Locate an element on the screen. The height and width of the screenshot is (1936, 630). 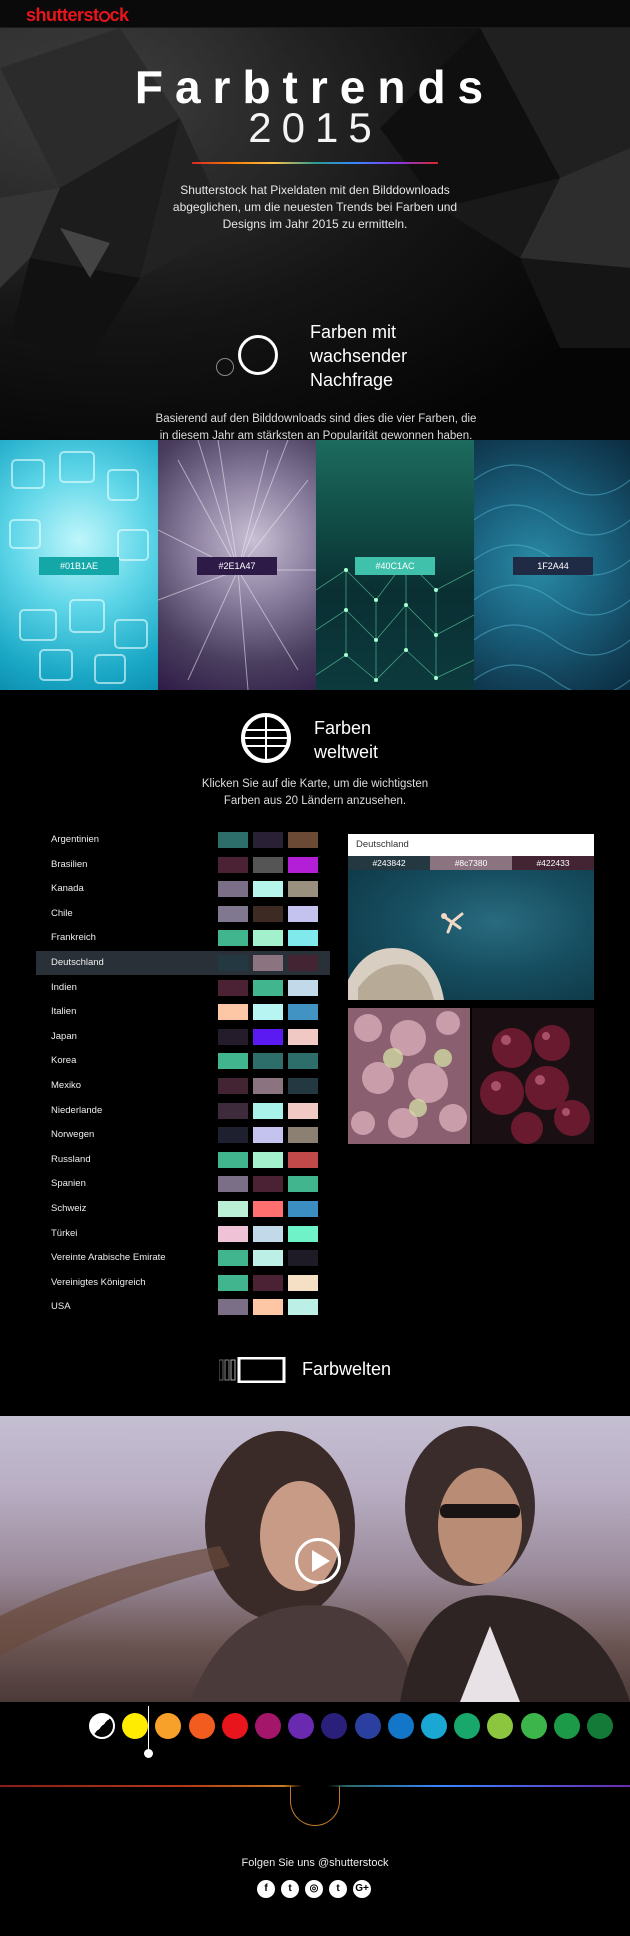
googleplus-icon: G+ is located at coordinates (362, 1889).